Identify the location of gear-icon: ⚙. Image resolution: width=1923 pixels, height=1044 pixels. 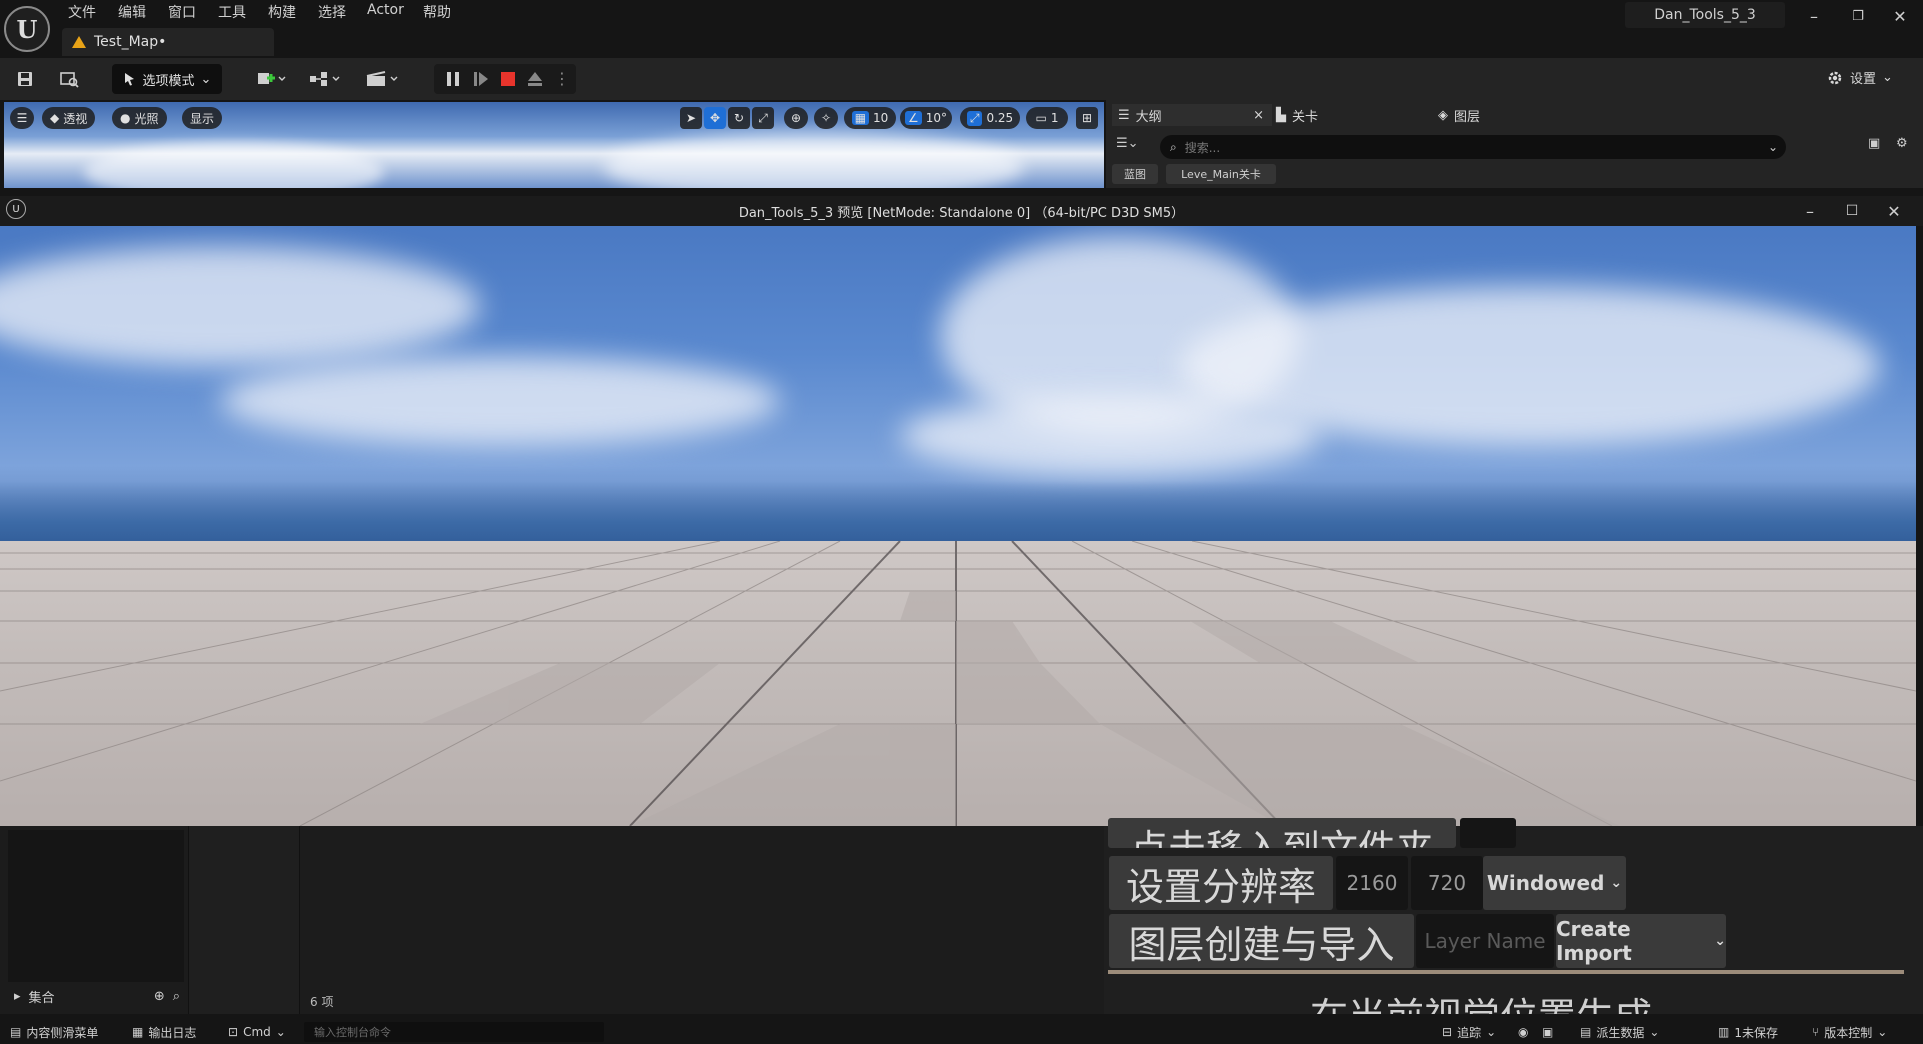
(1902, 143).